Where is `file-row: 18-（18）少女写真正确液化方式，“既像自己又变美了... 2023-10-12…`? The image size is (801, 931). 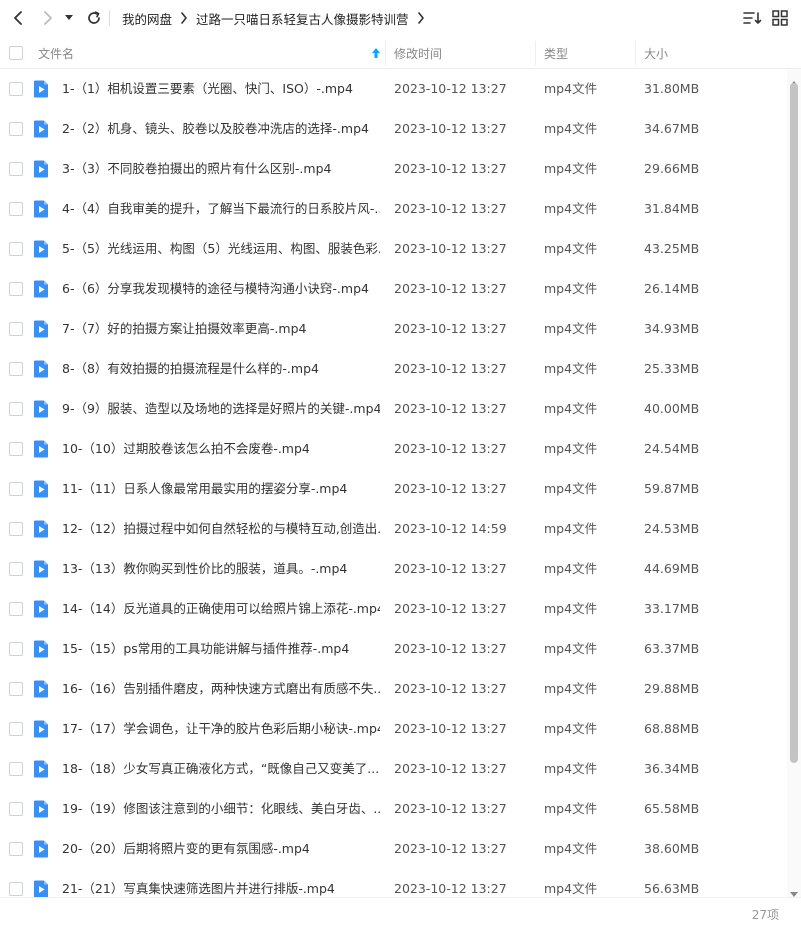 file-row: 18-（18）少女写真正确液化方式，“既像自己又变美了... 2023-10-12… is located at coordinates (393, 769).